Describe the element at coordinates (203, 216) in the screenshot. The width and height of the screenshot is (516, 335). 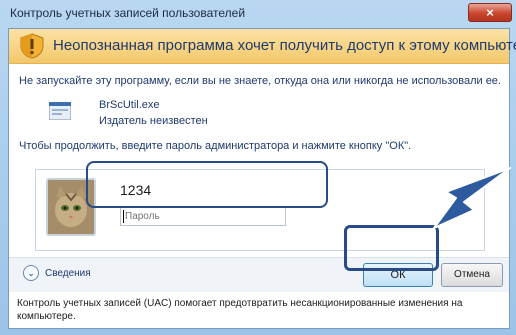
I see `password-field` at that location.